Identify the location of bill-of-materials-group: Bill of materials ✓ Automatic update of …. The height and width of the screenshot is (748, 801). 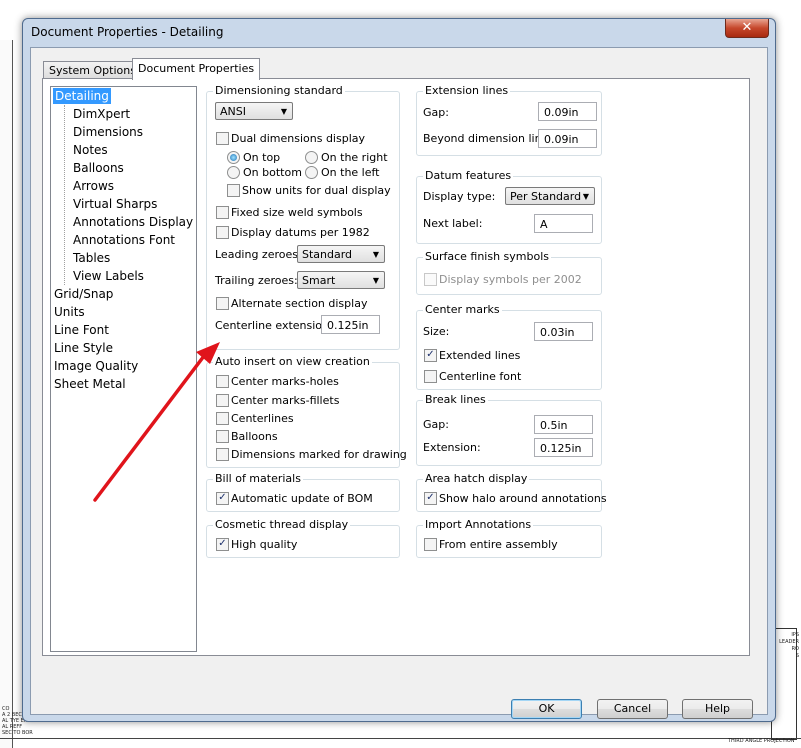
(303, 492).